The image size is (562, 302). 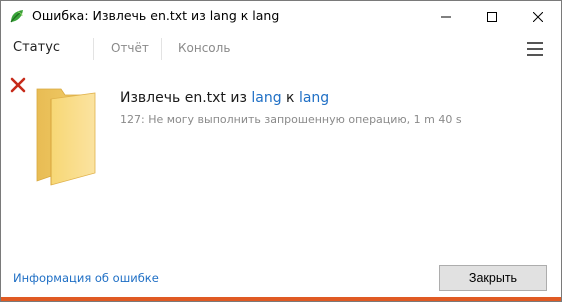 I want to click on close-icon, so click(x=538, y=16).